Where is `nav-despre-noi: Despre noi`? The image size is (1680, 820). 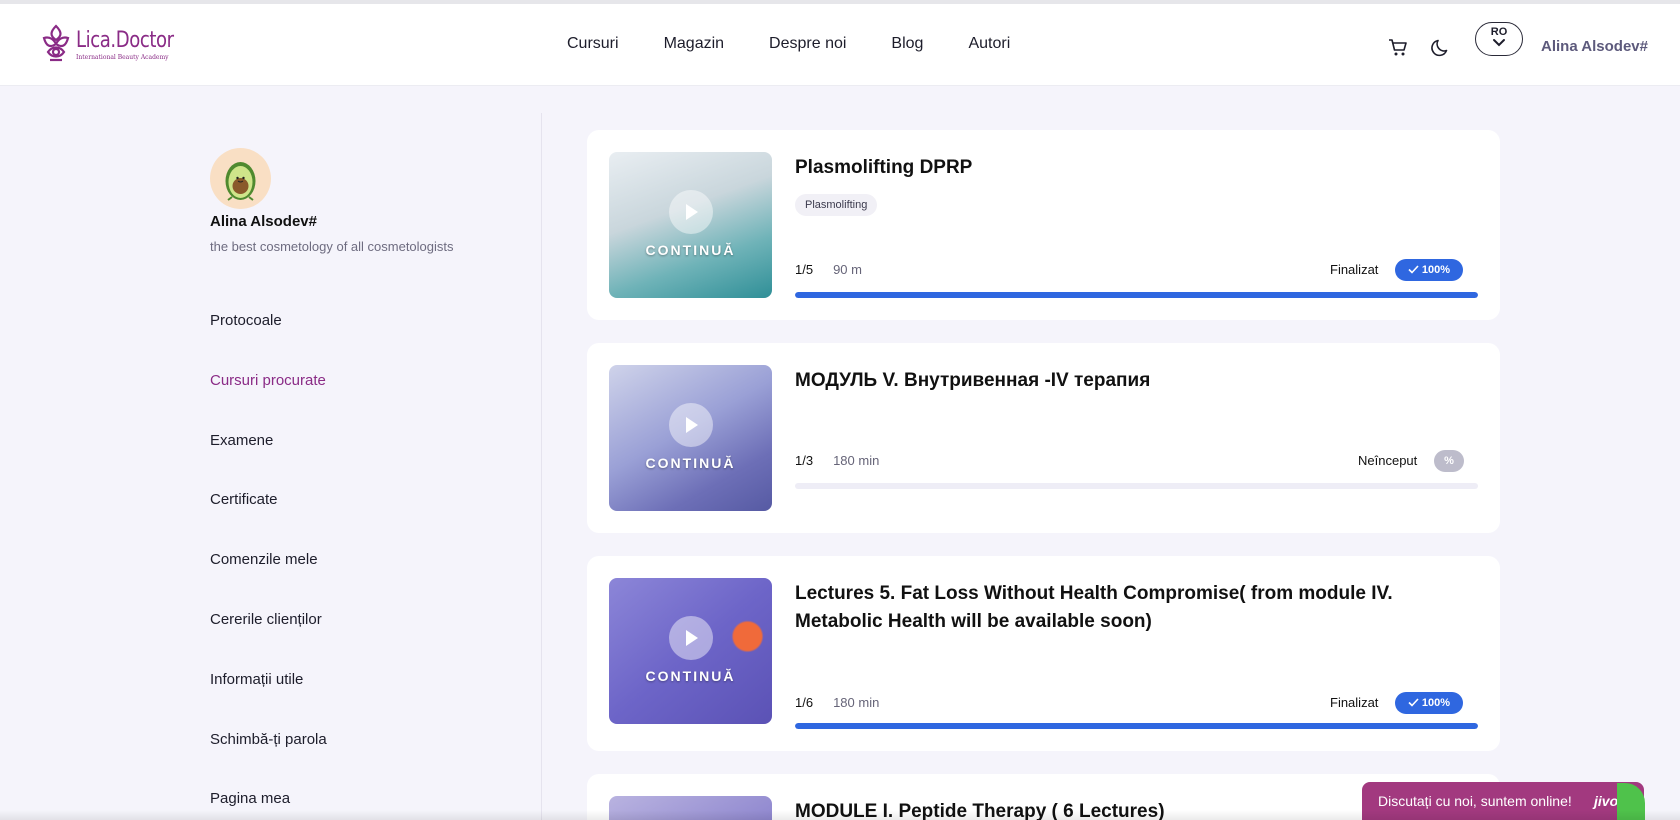
nav-despre-noi: Despre noi is located at coordinates (807, 44).